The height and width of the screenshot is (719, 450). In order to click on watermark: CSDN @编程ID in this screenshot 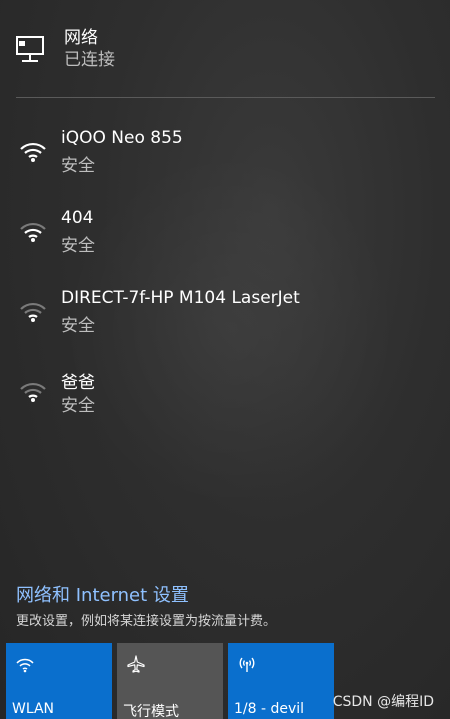, I will do `click(383, 702)`.